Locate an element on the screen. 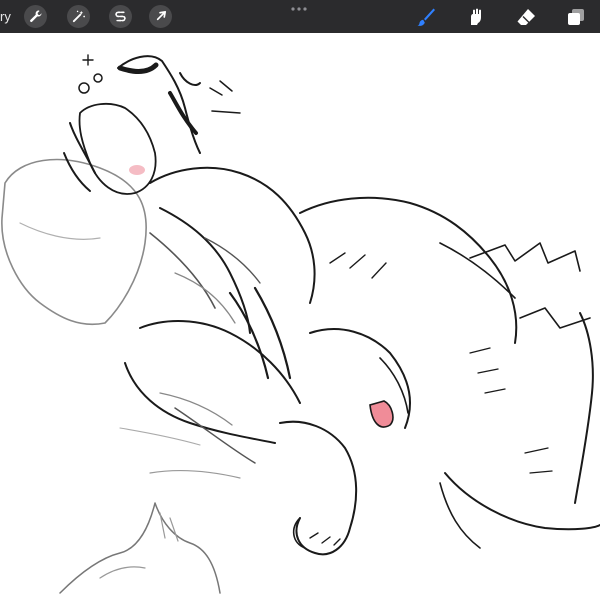  more-dots-icon is located at coordinates (299, 9).